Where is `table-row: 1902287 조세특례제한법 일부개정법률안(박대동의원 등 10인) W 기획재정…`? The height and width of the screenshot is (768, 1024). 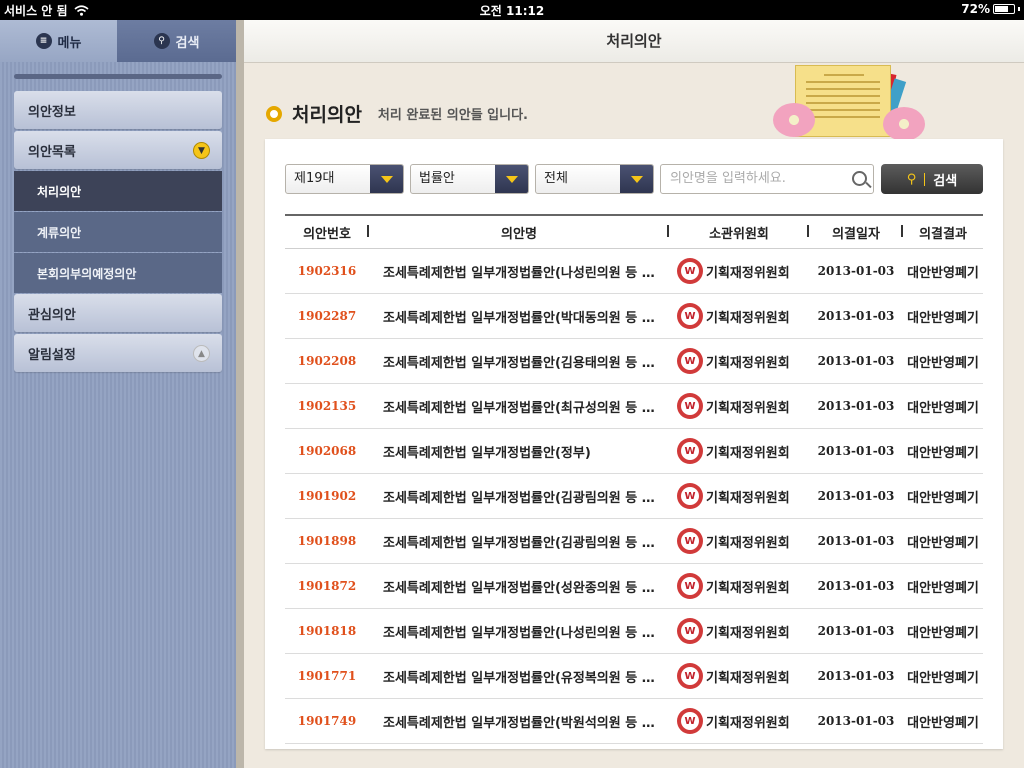 table-row: 1902287 조세특례제한법 일부개정법률안(박대동의원 등 10인) W 기획재정… is located at coordinates (634, 316).